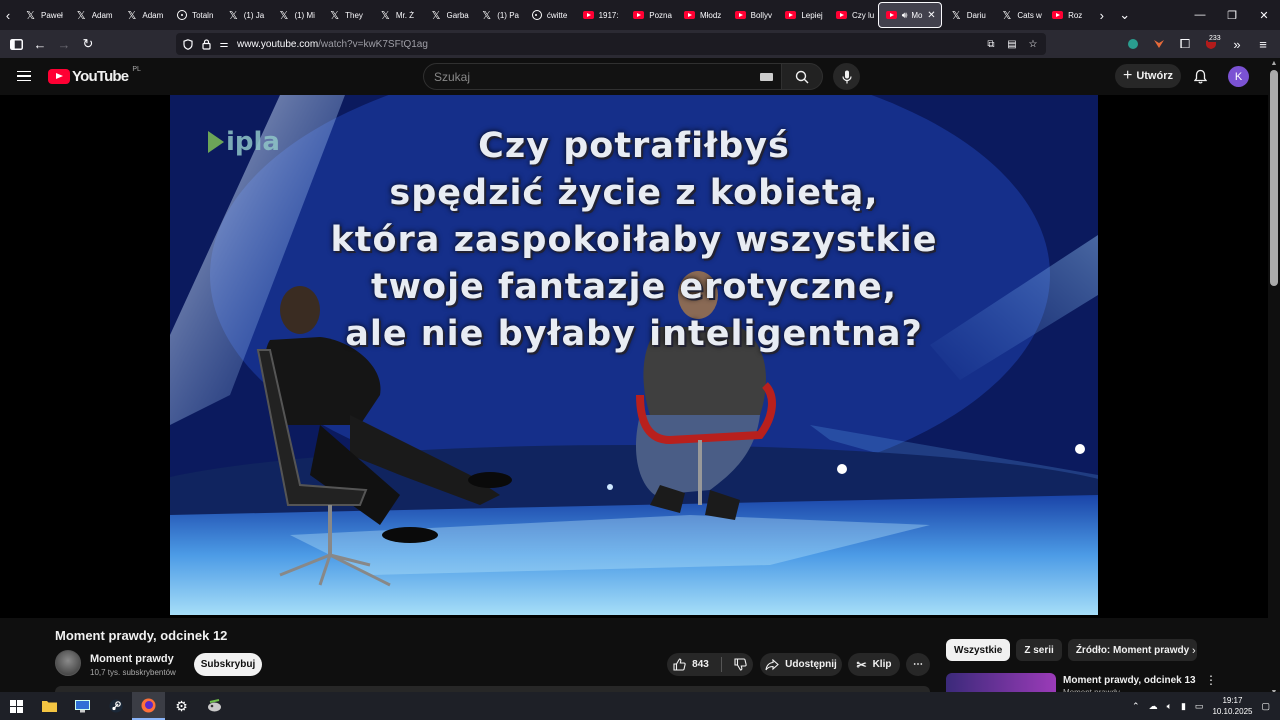  What do you see at coordinates (214, 706) in the screenshot?
I see `app-shell-icon` at bounding box center [214, 706].